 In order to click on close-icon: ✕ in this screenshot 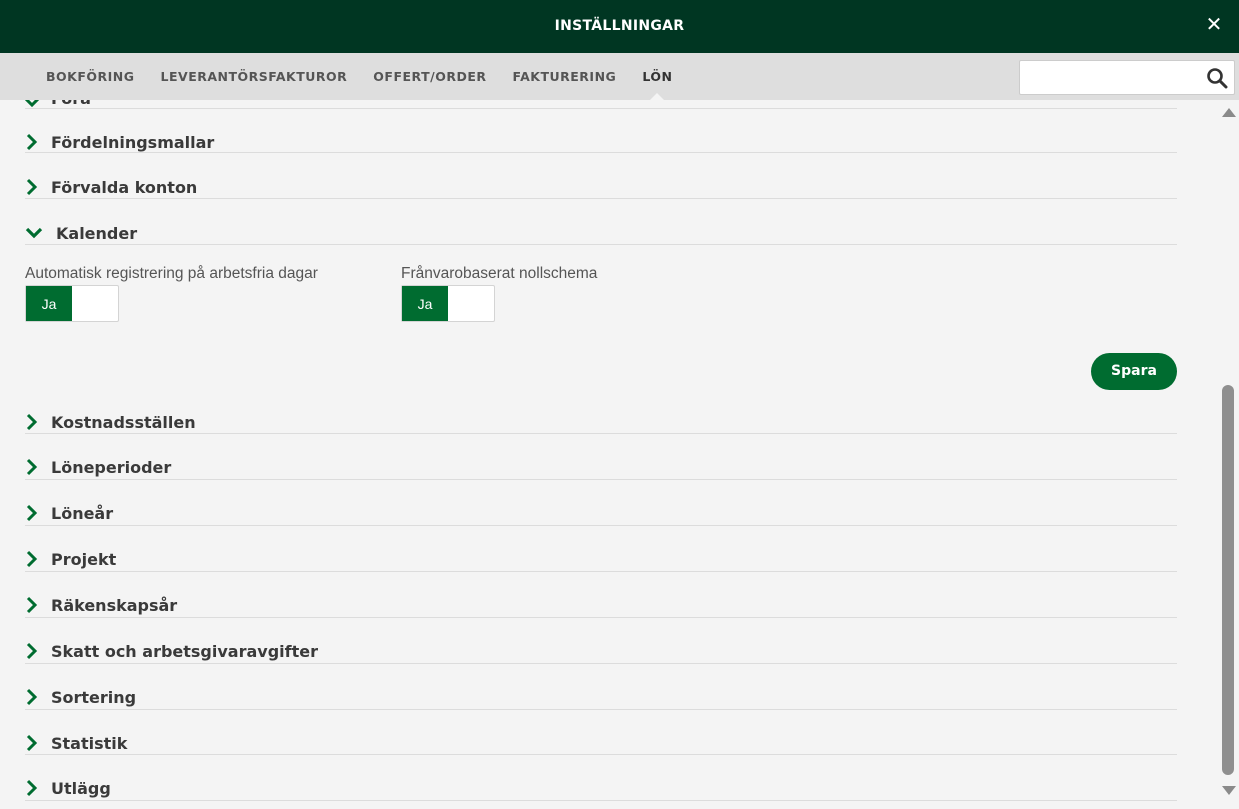, I will do `click(1214, 25)`.